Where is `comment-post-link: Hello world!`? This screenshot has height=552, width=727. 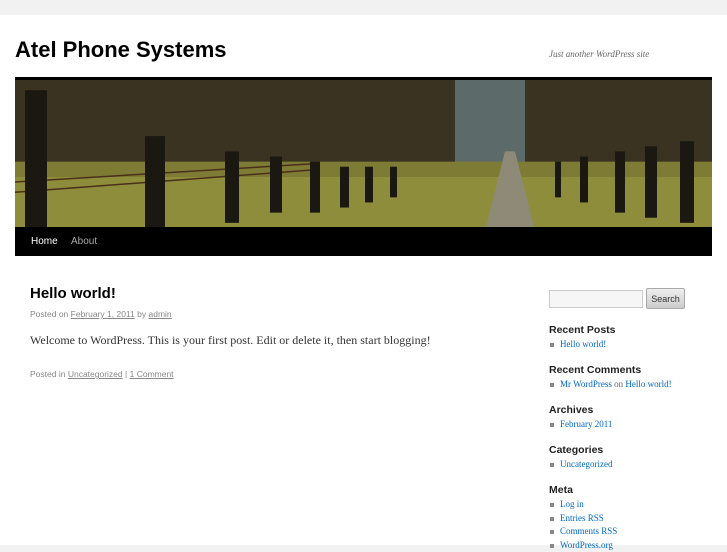
comment-post-link: Hello world! is located at coordinates (648, 384).